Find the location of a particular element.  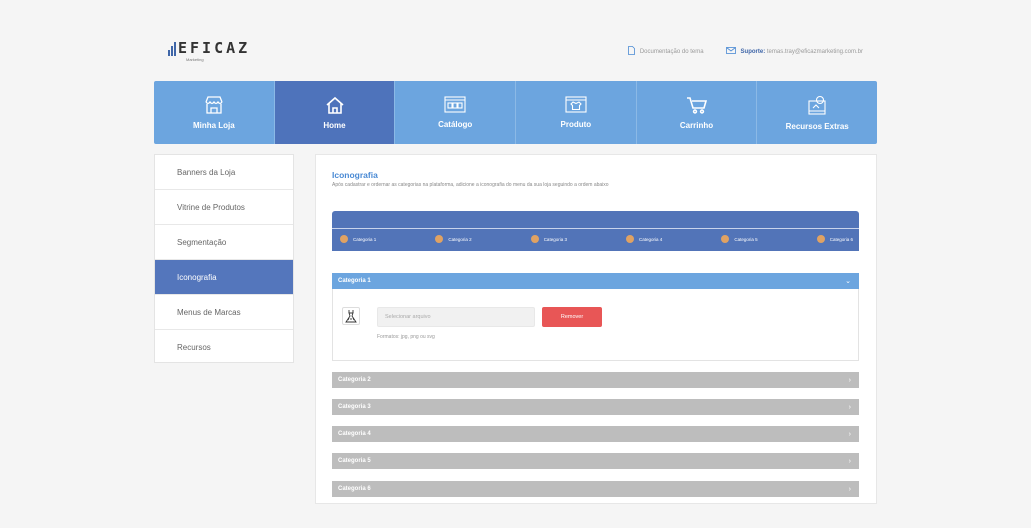

sidebar-item-recursos: Recursos is located at coordinates (224, 347).